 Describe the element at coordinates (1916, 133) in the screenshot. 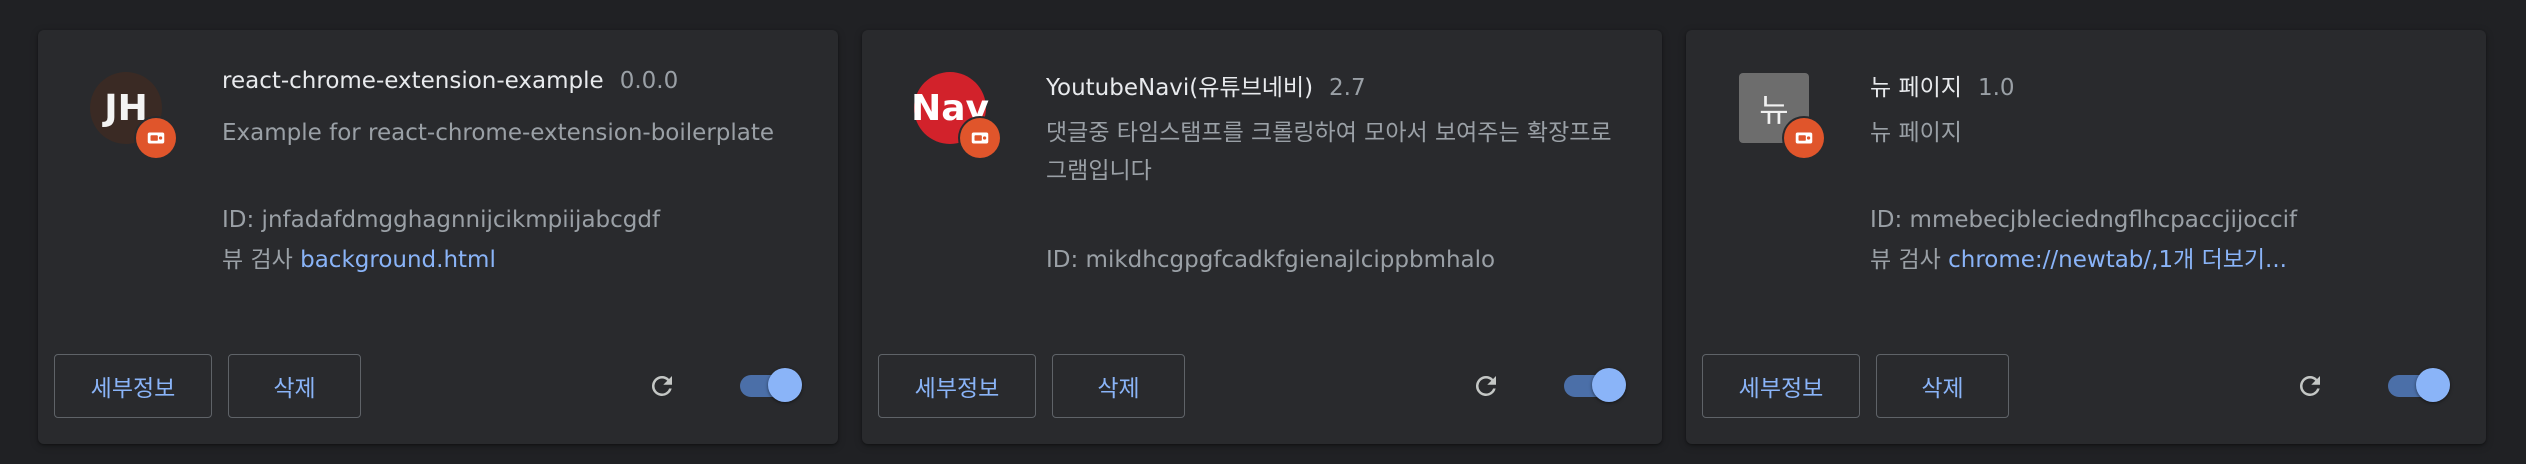

I see `extension-description: 뉴 페이지` at that location.